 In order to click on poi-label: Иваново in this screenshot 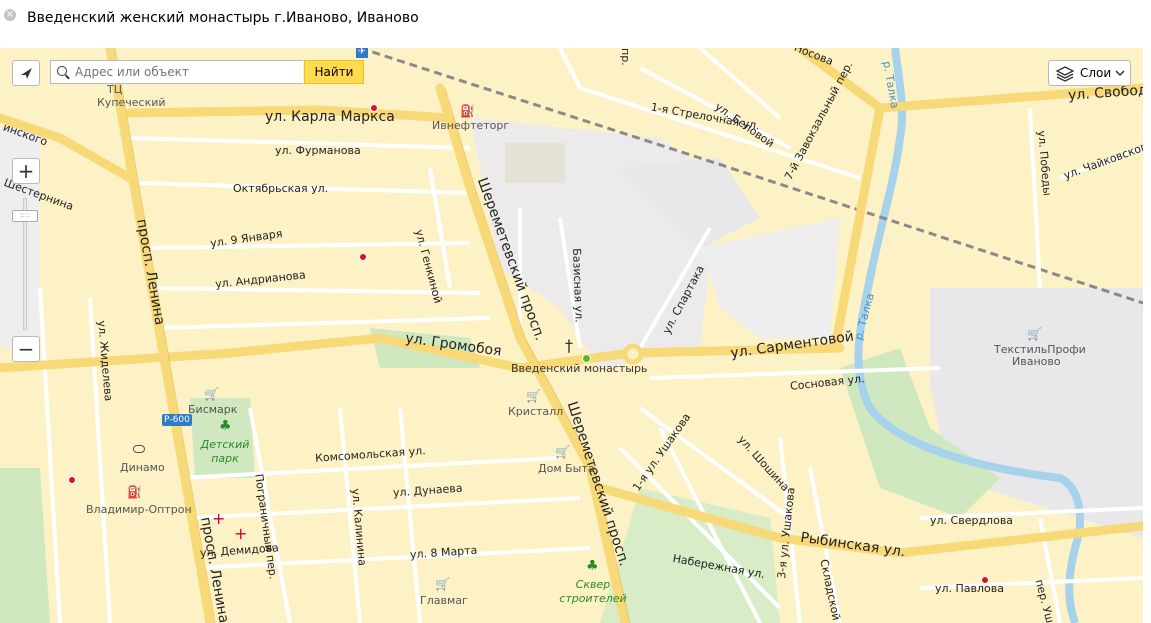, I will do `click(1036, 361)`.